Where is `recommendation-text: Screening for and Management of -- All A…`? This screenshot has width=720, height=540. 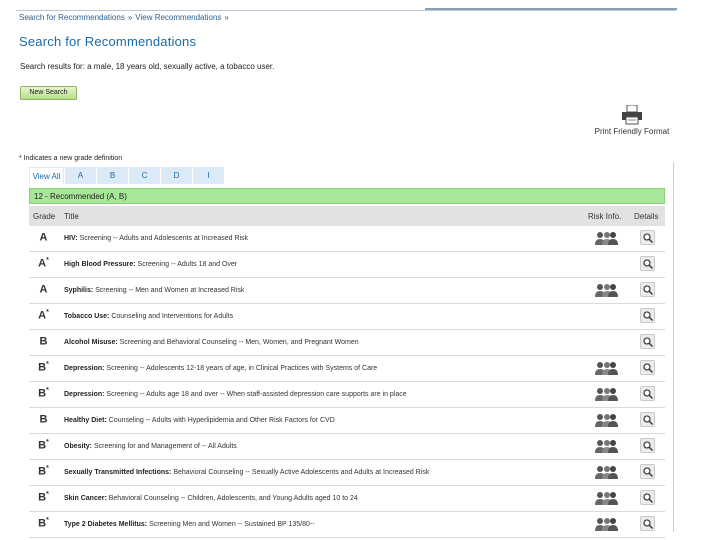 recommendation-text: Screening for and Management of -- All A… is located at coordinates (164, 446).